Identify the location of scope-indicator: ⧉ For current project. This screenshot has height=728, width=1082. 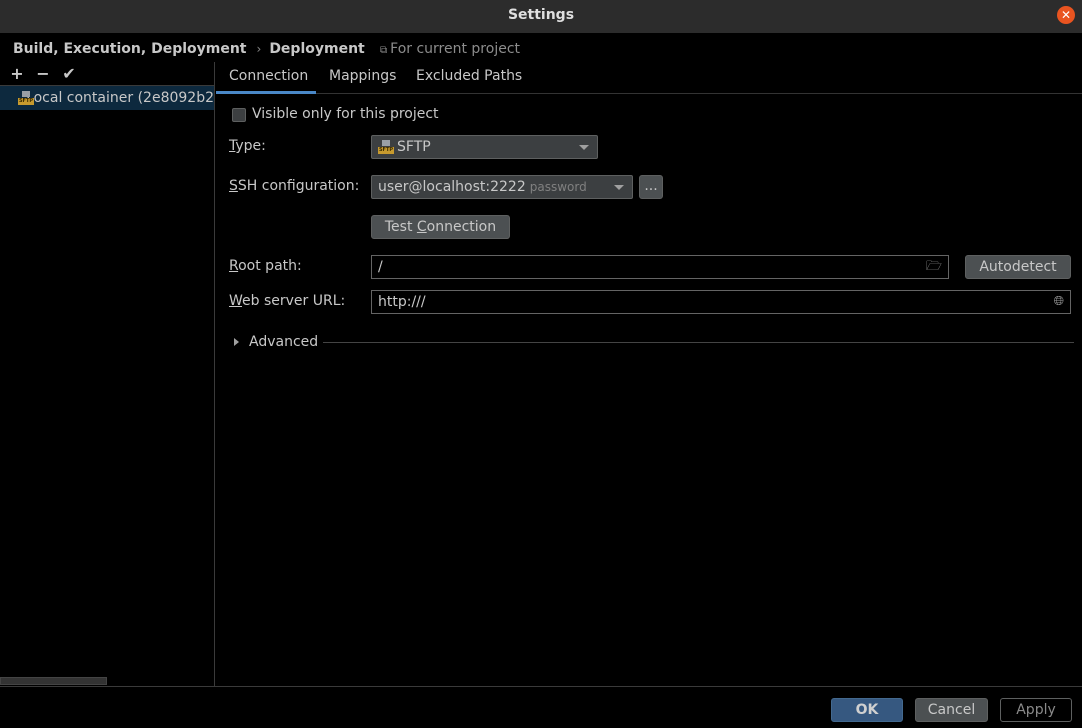
(450, 49).